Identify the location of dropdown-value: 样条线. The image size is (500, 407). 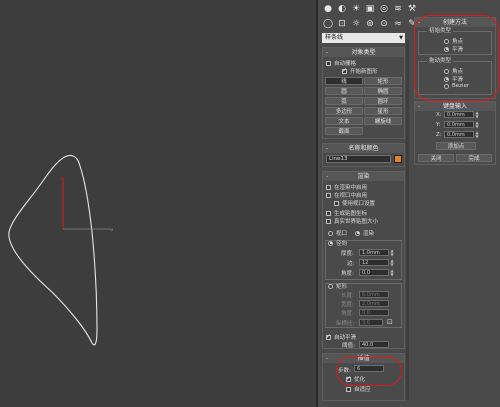
(334, 37).